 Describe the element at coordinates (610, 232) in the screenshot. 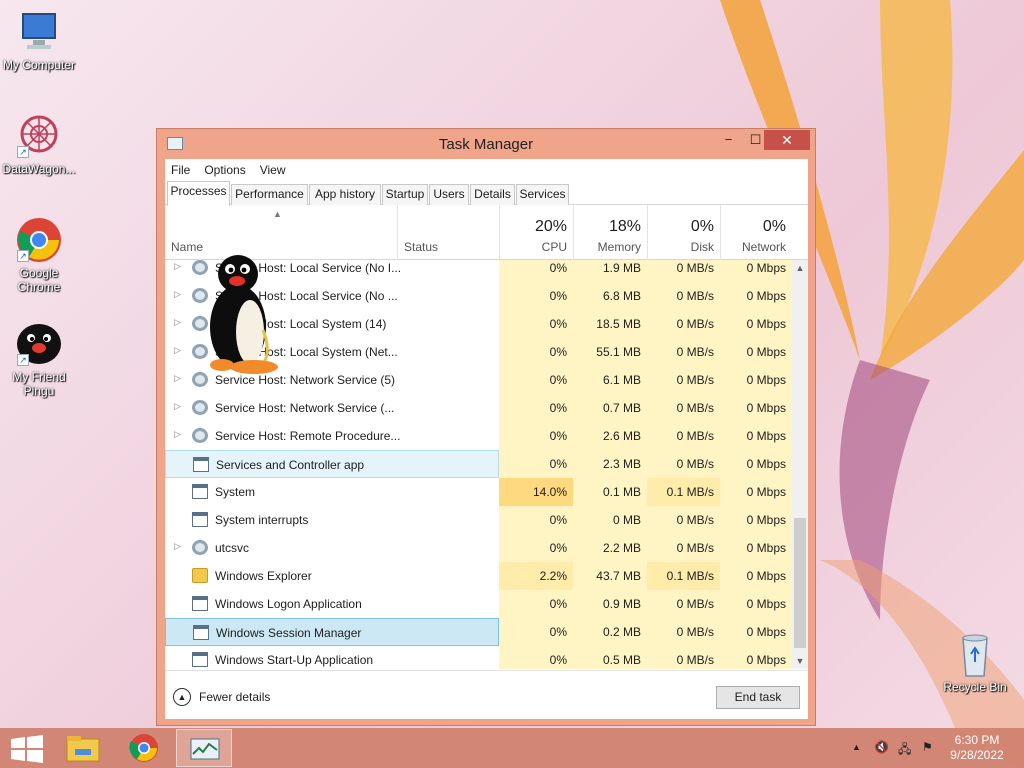

I see `column-memory: 18% Memory` at that location.